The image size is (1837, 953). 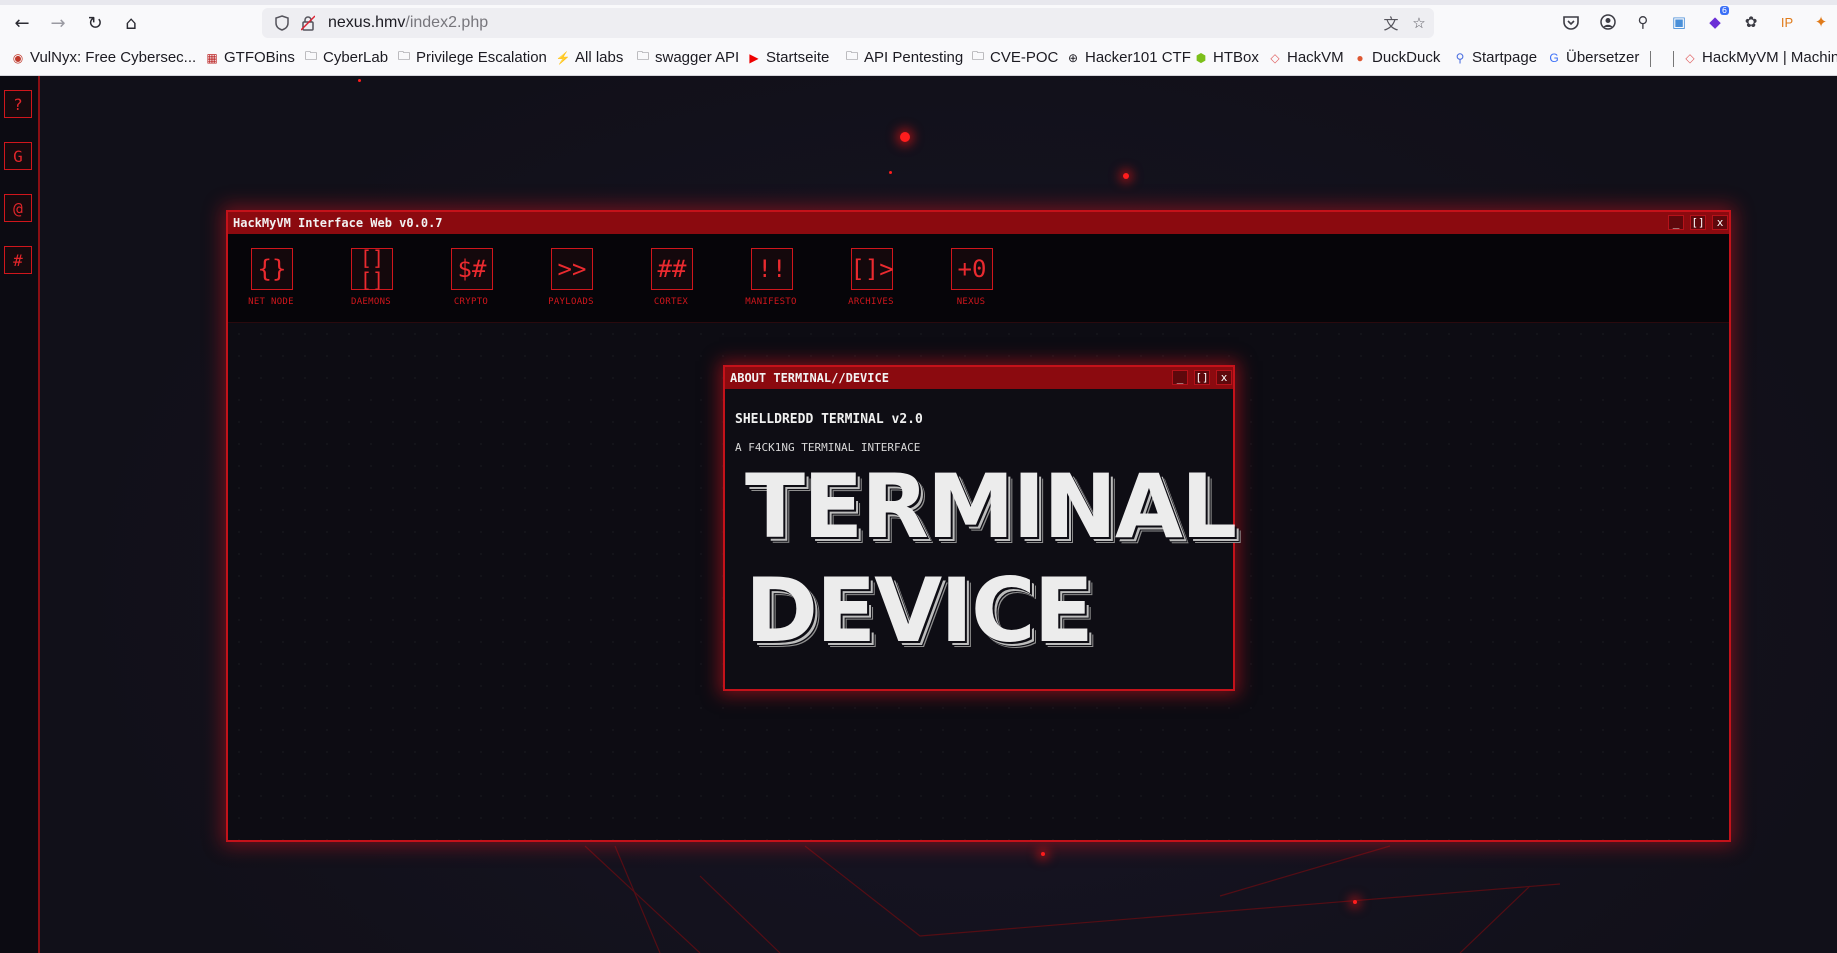 I want to click on account-icon, so click(x=1608, y=22).